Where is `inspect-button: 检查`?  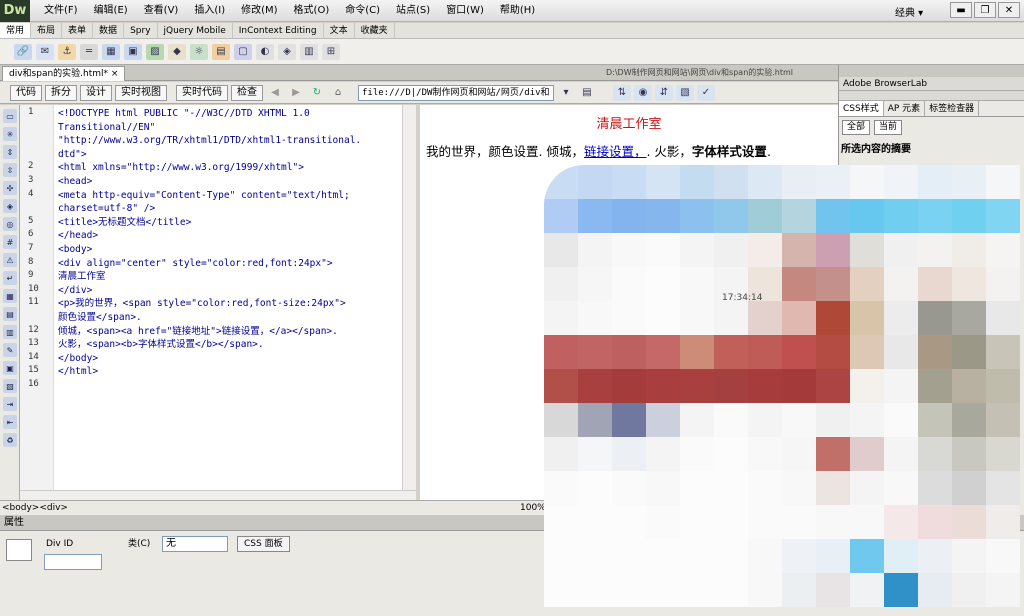 inspect-button: 检查 is located at coordinates (247, 92).